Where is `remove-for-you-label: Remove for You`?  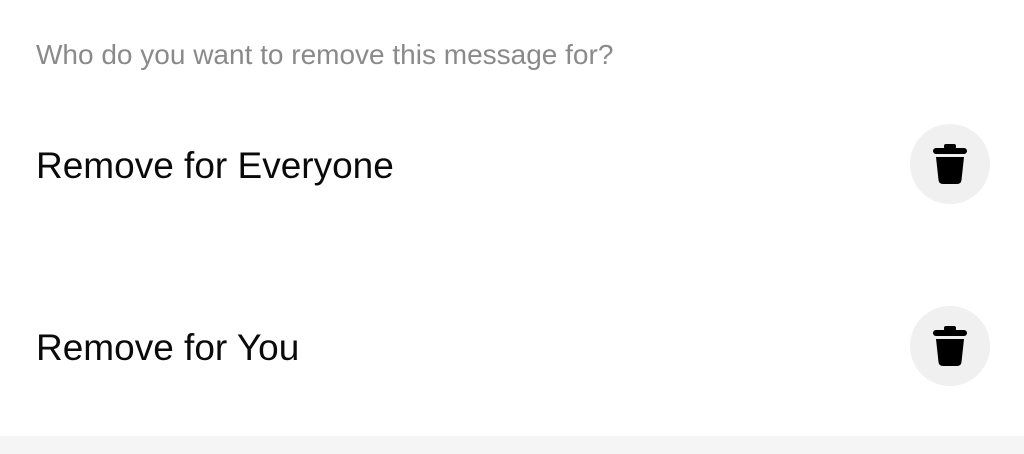
remove-for-you-label: Remove for You is located at coordinates (168, 347).